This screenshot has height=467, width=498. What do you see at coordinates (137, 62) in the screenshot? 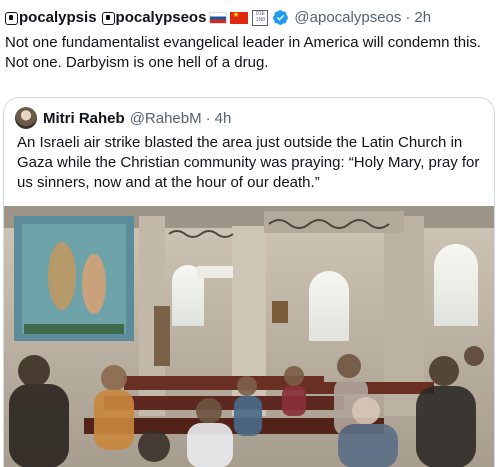
I see `tweet-text-line: Not one. Darbyism is one hell of a drug.` at bounding box center [137, 62].